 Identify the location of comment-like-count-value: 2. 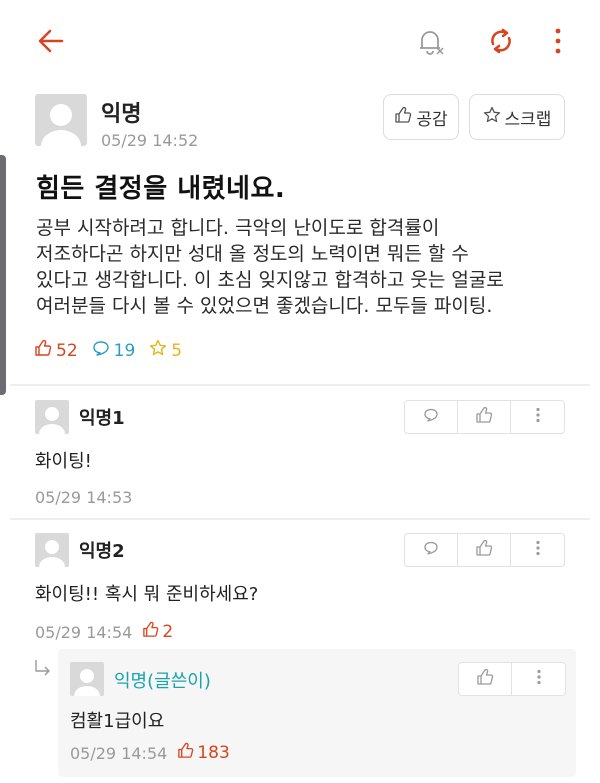
(168, 632).